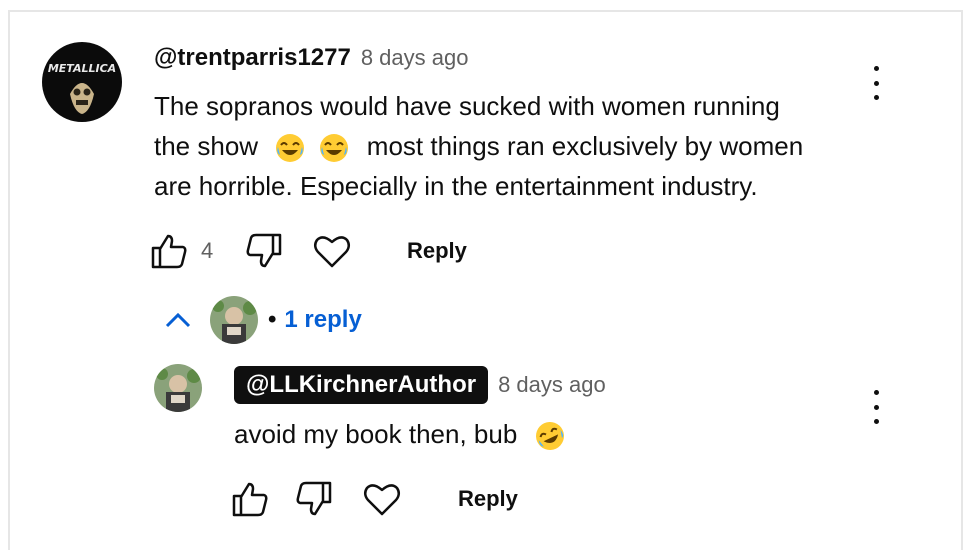 This screenshot has height=550, width=972. What do you see at coordinates (206, 146) in the screenshot?
I see `comment-text-segment: the show` at bounding box center [206, 146].